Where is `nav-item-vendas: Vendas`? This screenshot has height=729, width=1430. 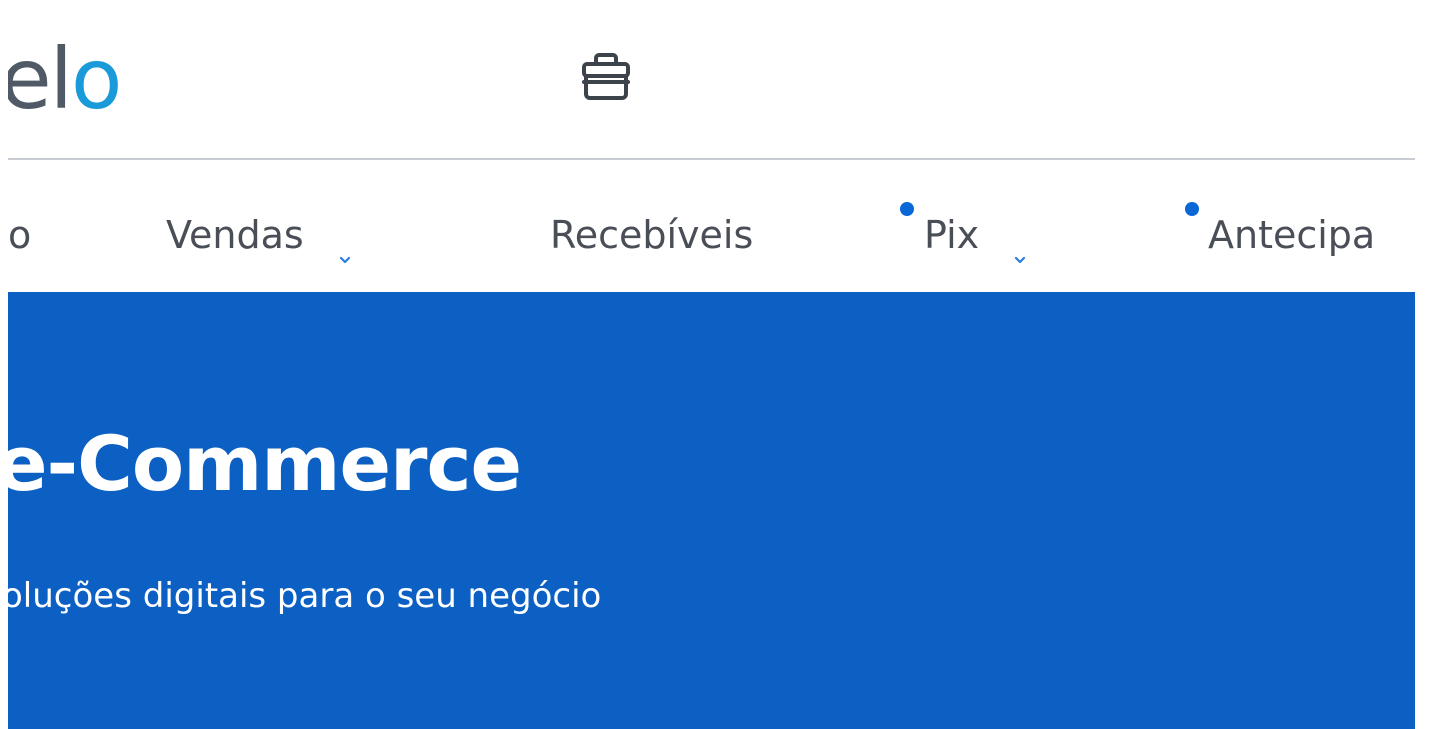
nav-item-vendas: Vendas is located at coordinates (259, 237).